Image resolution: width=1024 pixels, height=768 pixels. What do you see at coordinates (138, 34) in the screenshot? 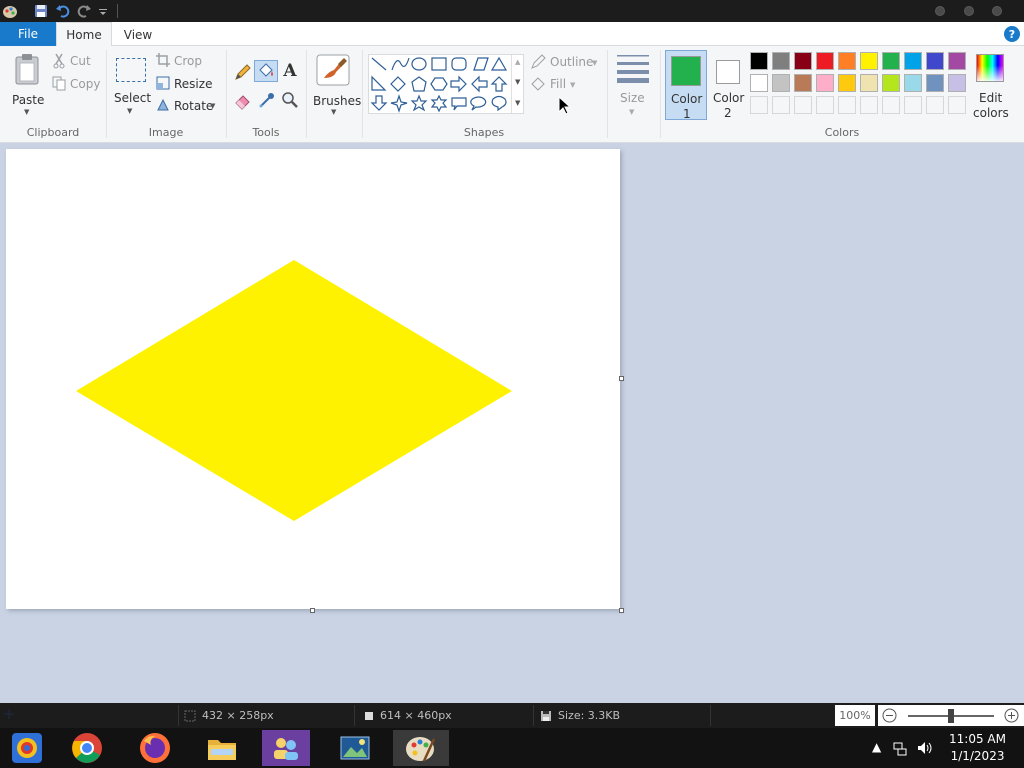
I see `tab-view: View` at bounding box center [138, 34].